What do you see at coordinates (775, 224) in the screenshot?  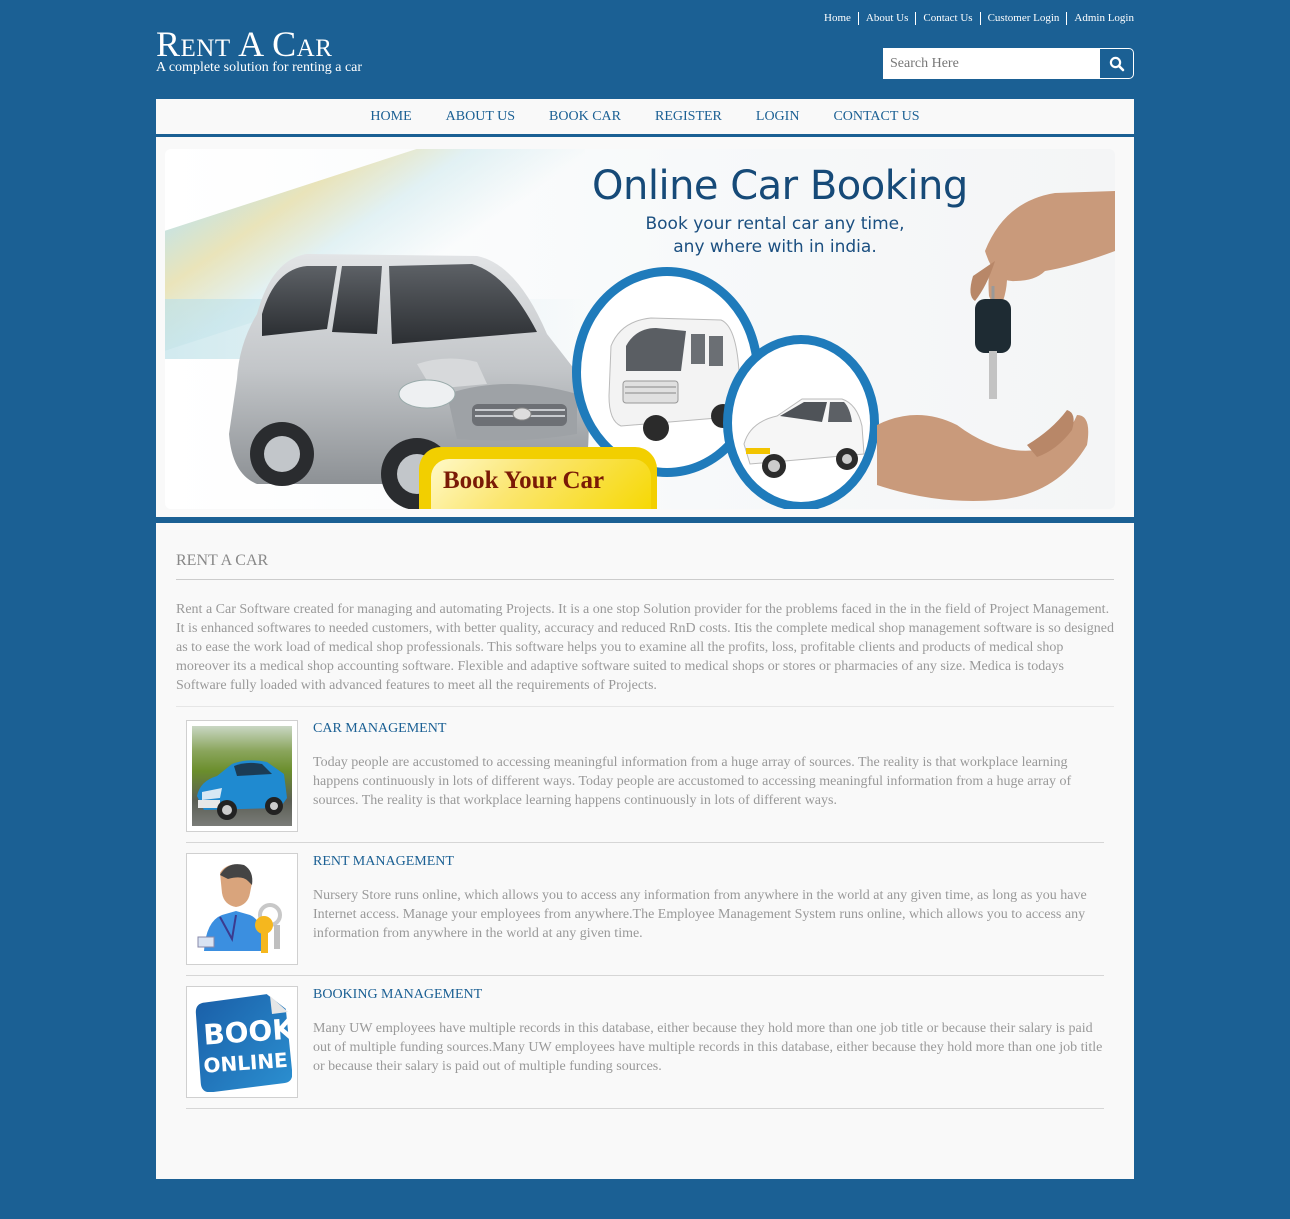 I see `banner-subtitle-line: Book your rental car any time,` at bounding box center [775, 224].